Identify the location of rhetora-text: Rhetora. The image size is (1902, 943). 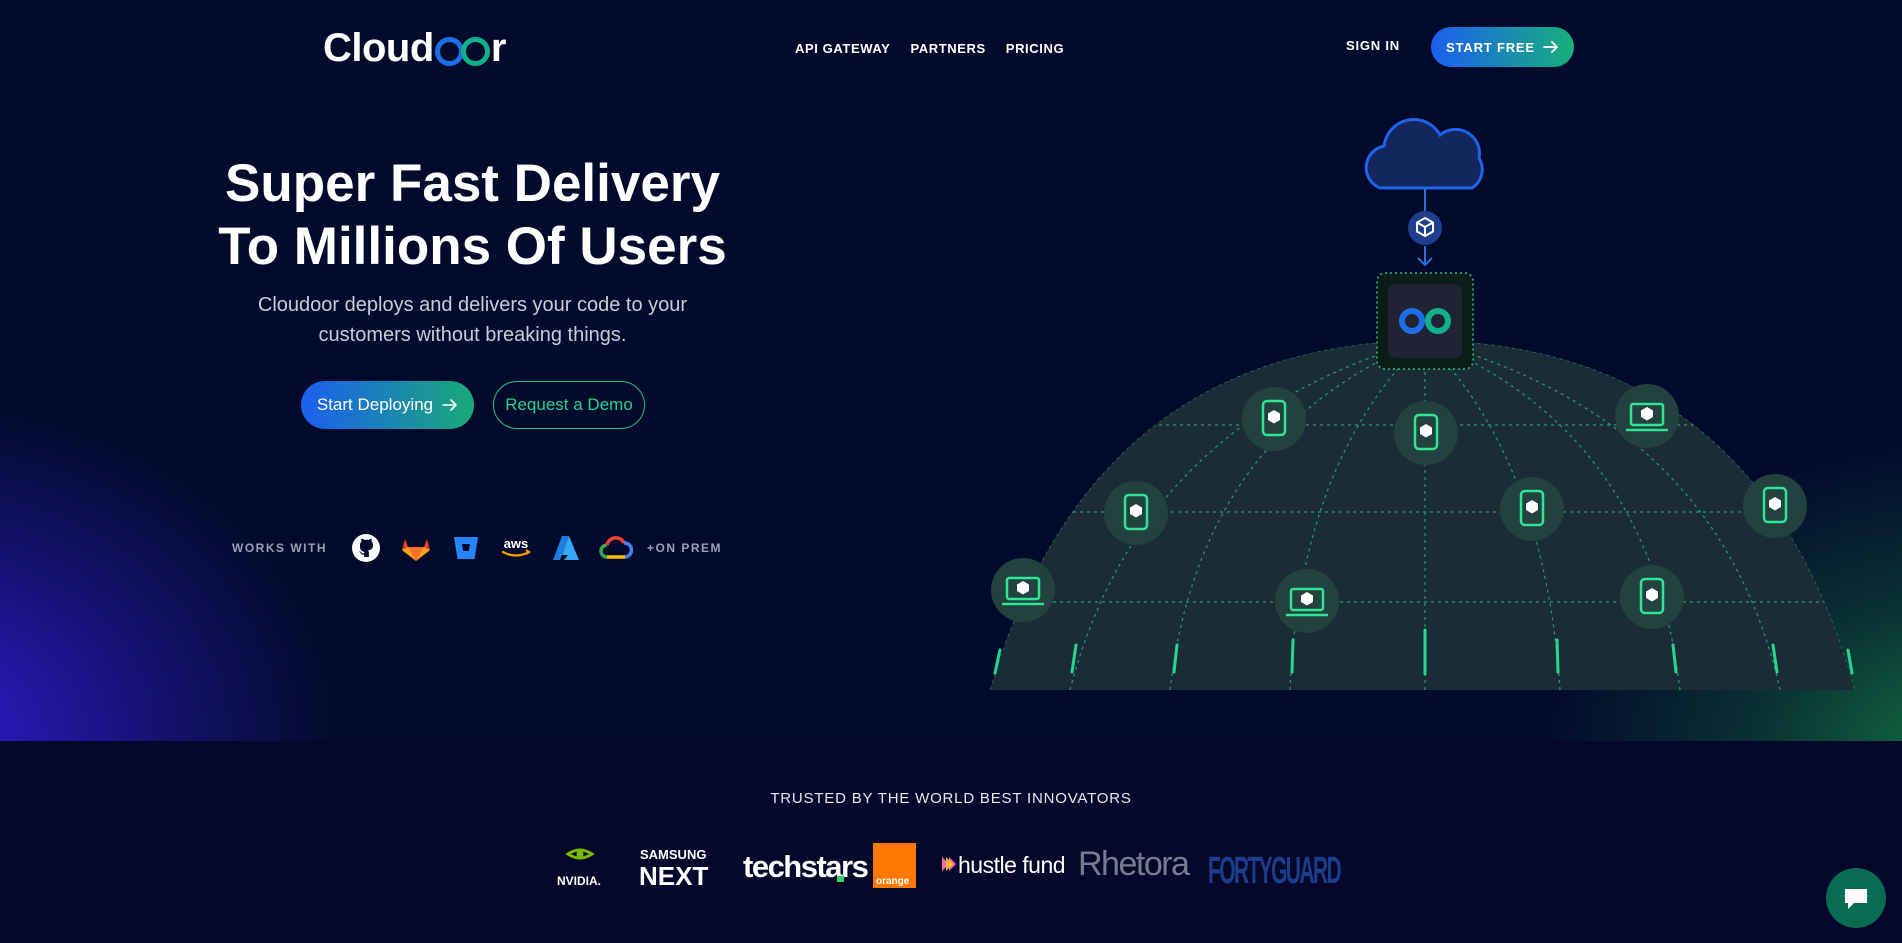
(1134, 864).